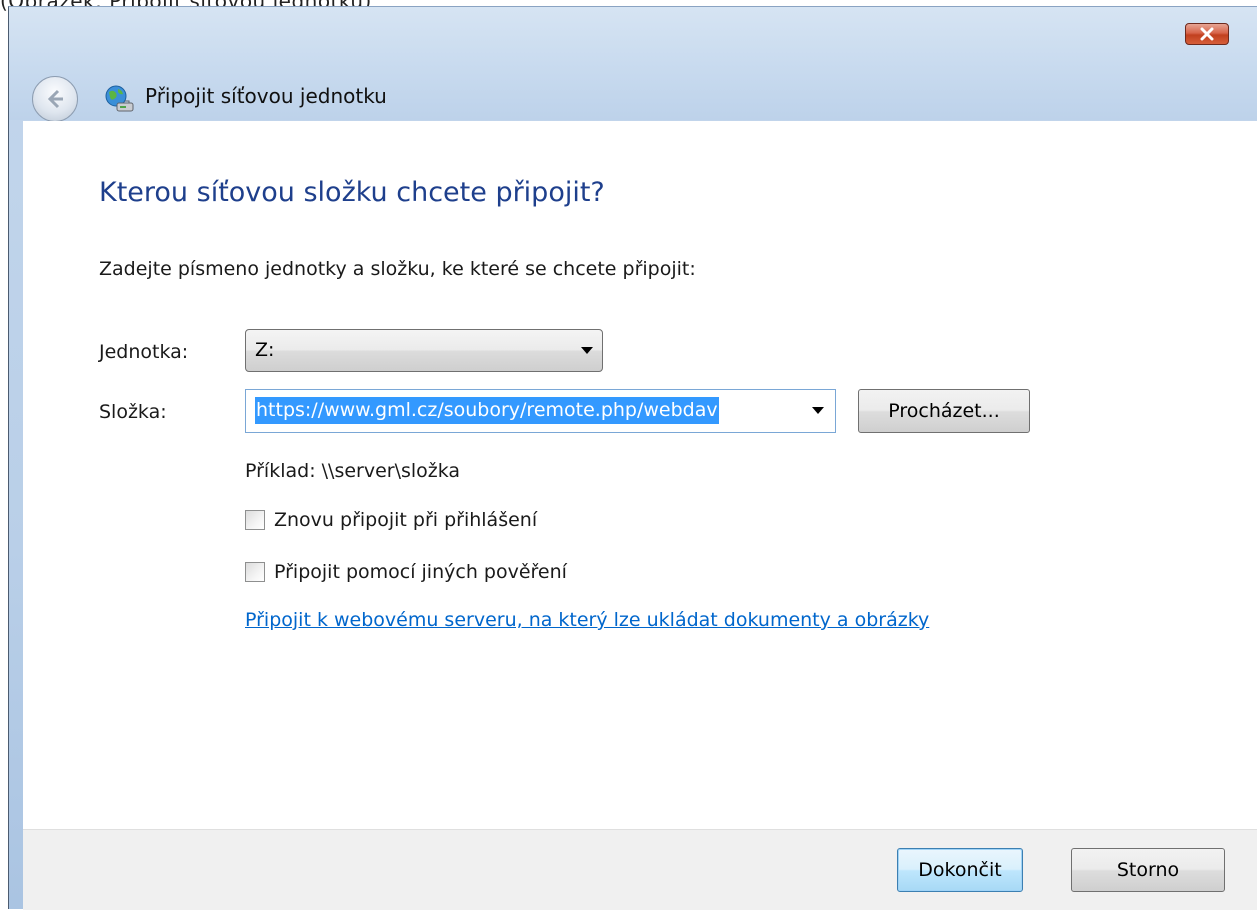 The image size is (1257, 910). I want to click on drive-letter-select: Z:, so click(424, 350).